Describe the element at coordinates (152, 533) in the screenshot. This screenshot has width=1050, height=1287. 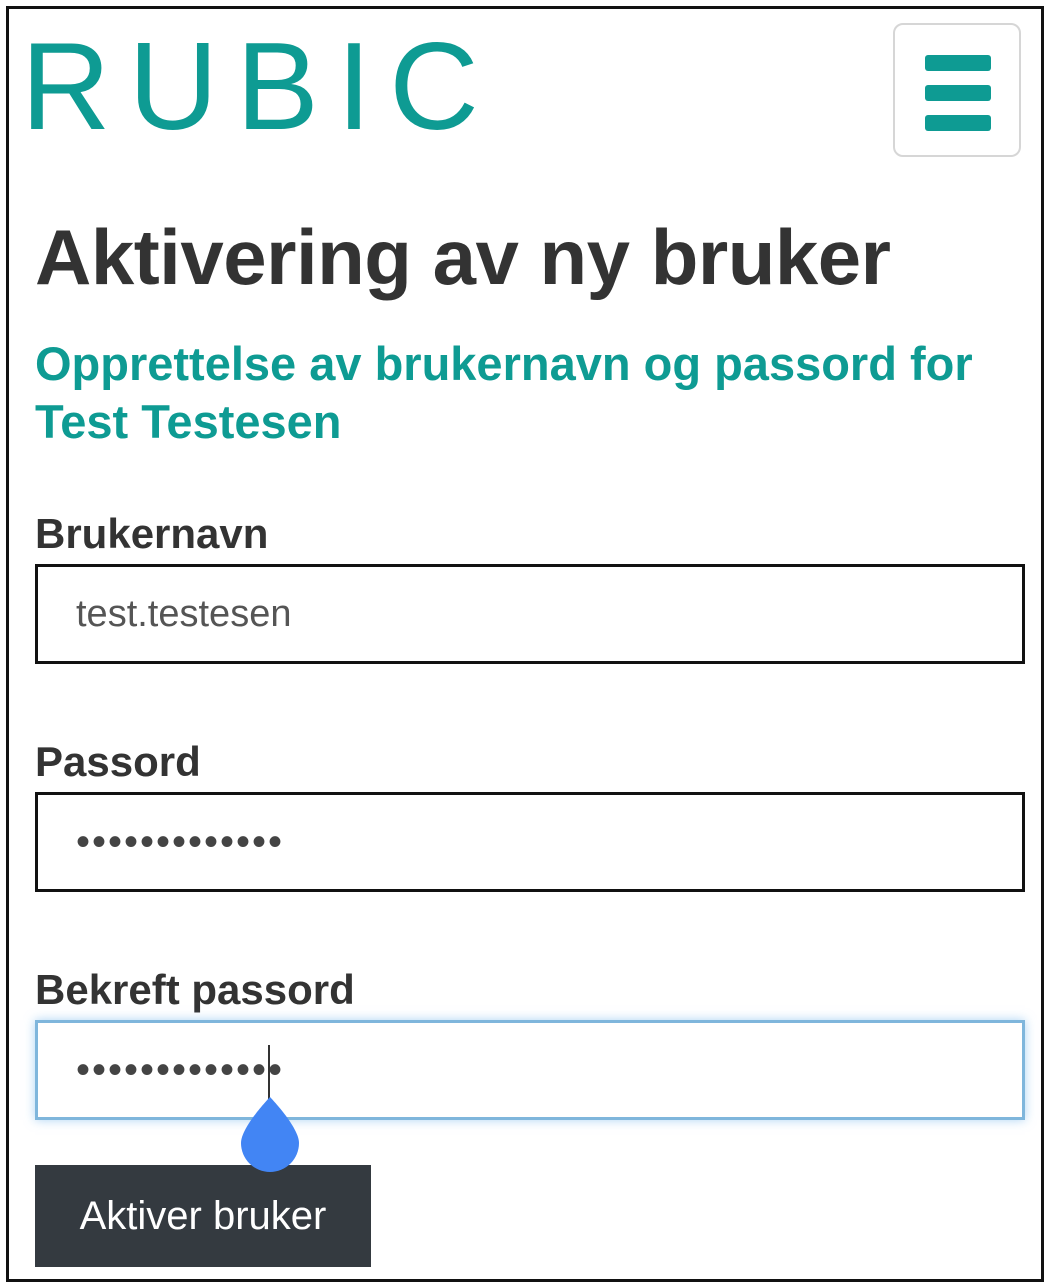
I see `username-label: Brukernavn` at that location.